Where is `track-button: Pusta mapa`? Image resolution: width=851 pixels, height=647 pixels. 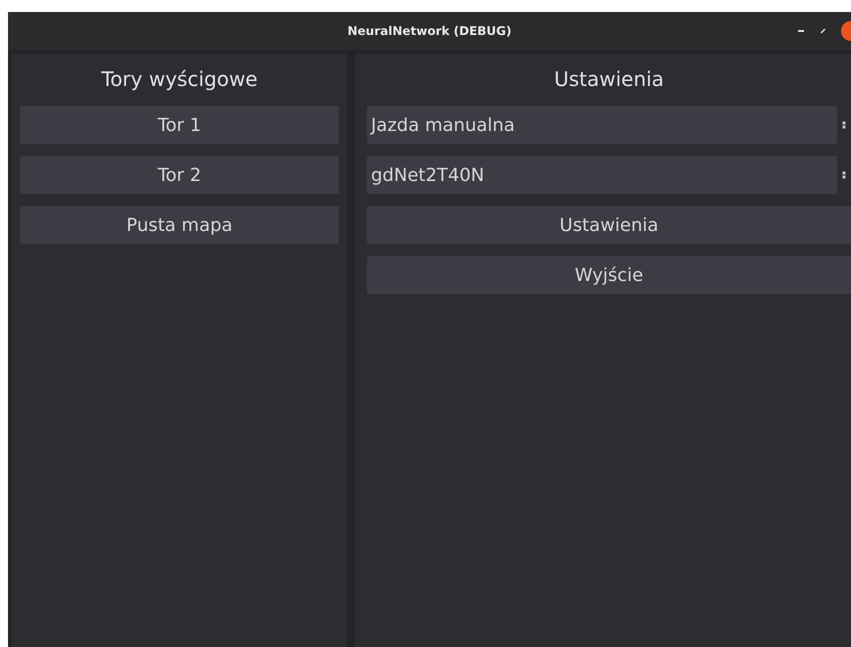 track-button: Pusta mapa is located at coordinates (179, 225).